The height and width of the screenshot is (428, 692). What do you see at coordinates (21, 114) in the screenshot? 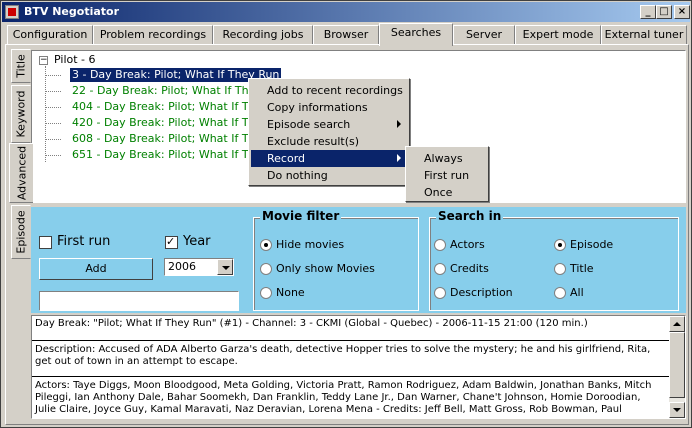
I see `side-tab-keyword: Keyword` at bounding box center [21, 114].